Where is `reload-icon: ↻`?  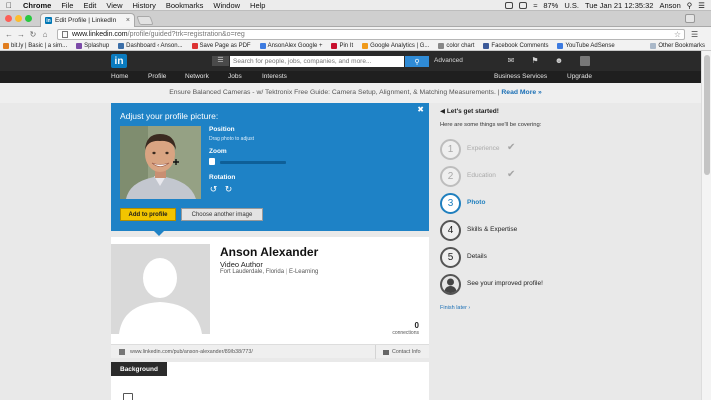
reload-icon: ↻ is located at coordinates (33, 34).